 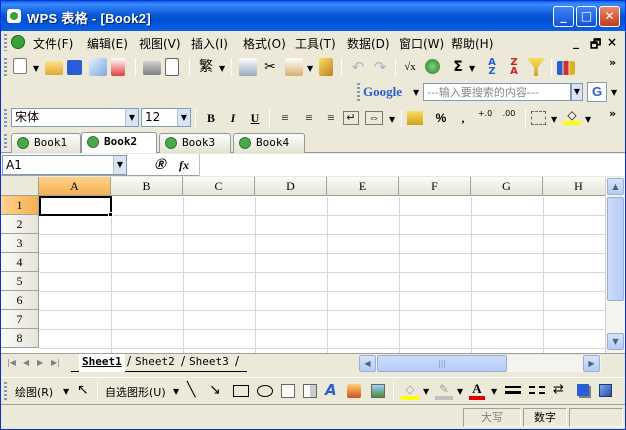 What do you see at coordinates (18, 42) in the screenshot?
I see `document-icon` at bounding box center [18, 42].